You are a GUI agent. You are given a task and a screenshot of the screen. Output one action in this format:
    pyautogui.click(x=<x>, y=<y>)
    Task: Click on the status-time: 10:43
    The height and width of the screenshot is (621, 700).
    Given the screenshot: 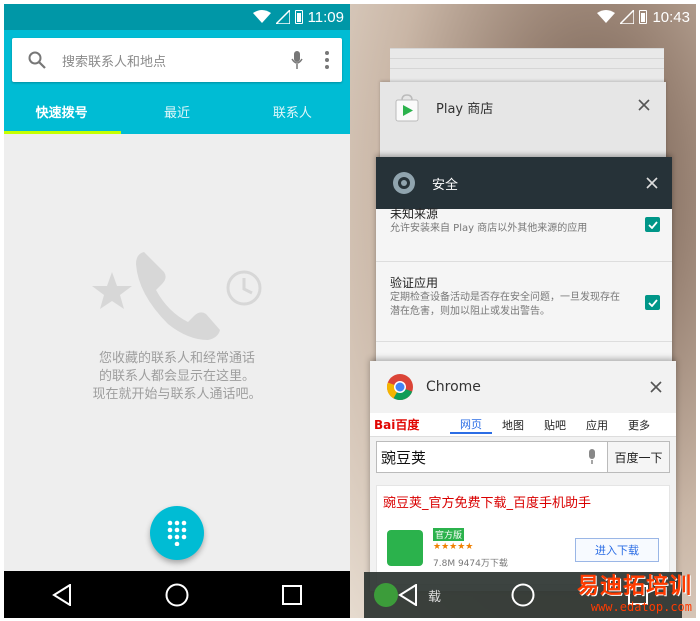 What is the action you would take?
    pyautogui.click(x=671, y=17)
    